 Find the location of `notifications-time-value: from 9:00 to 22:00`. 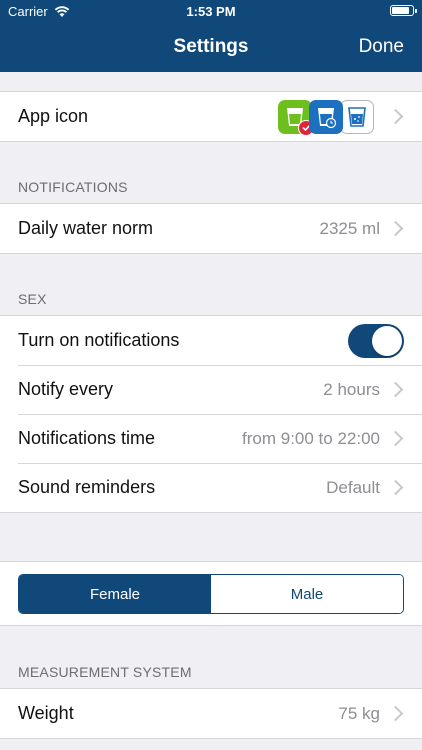

notifications-time-value: from 9:00 to 22:00 is located at coordinates (311, 438).